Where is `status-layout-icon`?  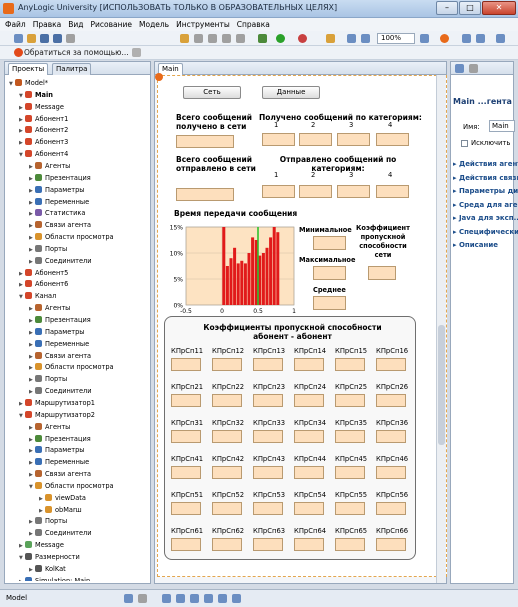
status-layout-icon is located at coordinates (222, 598).